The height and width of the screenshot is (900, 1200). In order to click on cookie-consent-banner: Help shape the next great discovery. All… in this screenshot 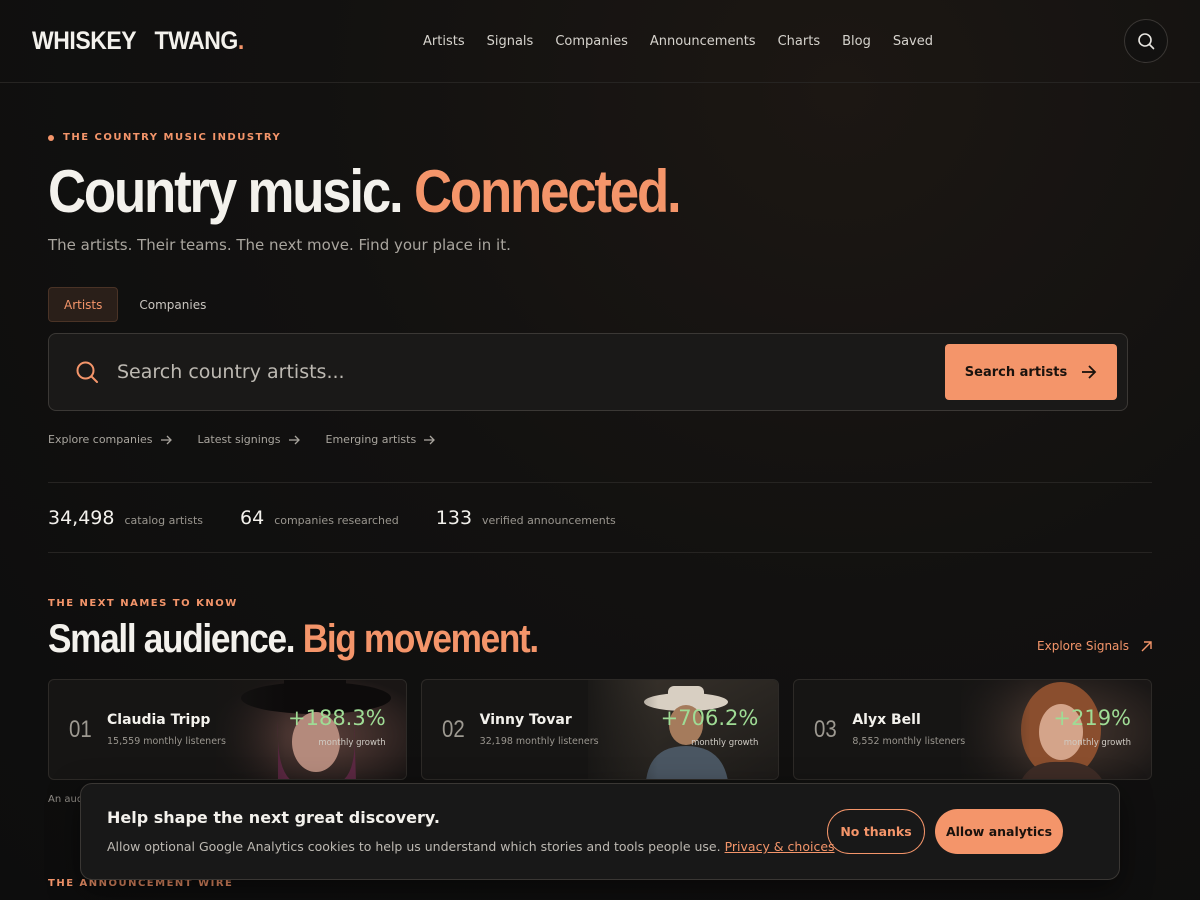, I will do `click(600, 831)`.